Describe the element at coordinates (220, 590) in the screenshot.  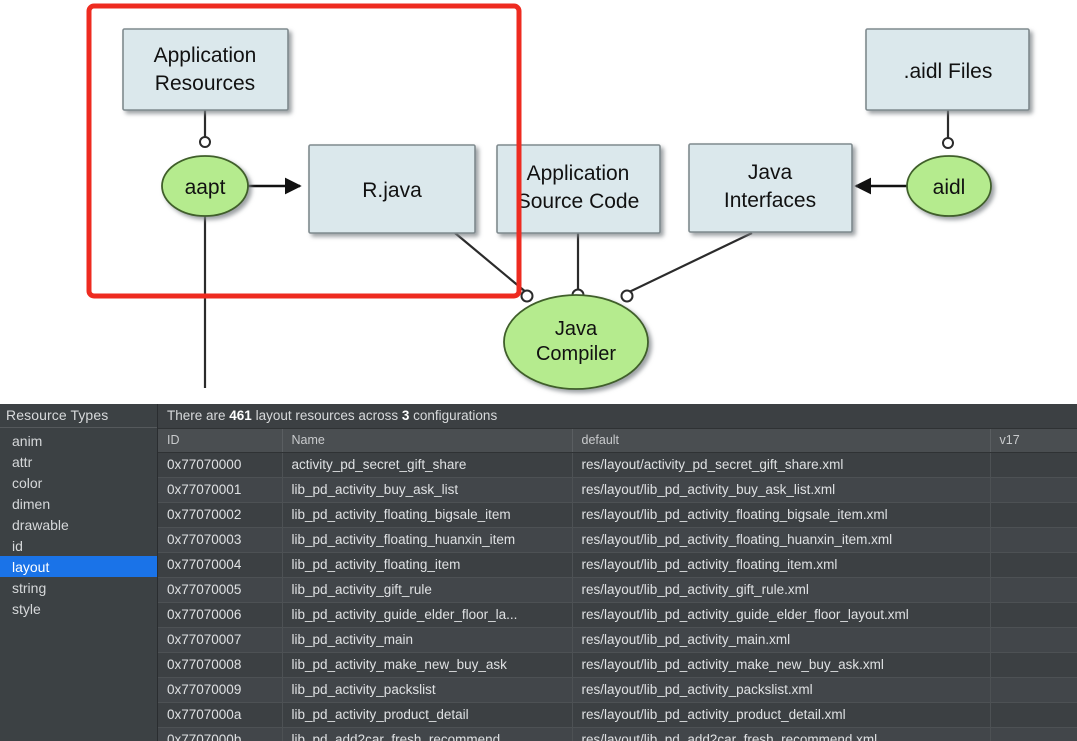
I see `cell-id: 0x77070005` at that location.